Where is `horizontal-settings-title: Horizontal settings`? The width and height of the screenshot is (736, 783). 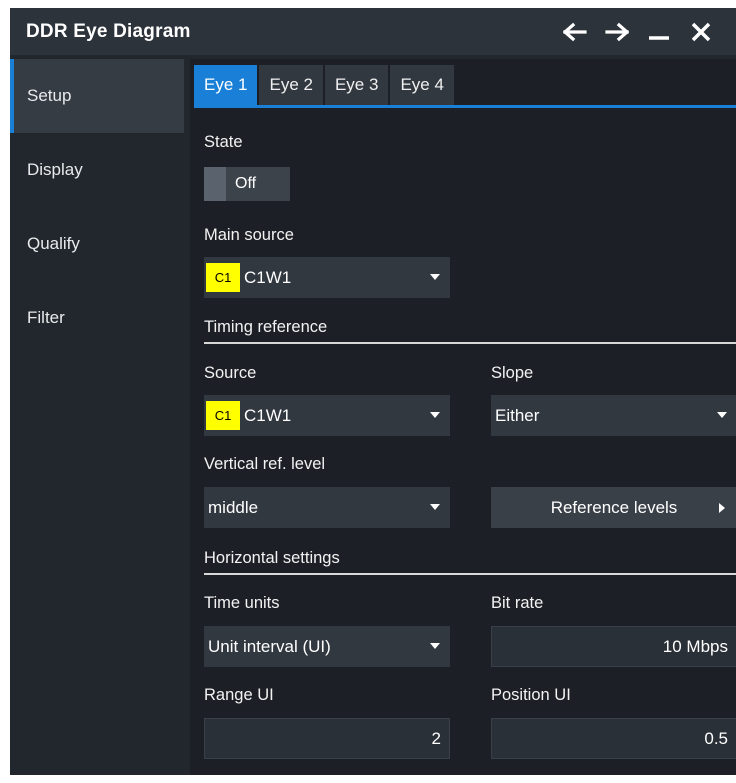 horizontal-settings-title: Horizontal settings is located at coordinates (272, 558).